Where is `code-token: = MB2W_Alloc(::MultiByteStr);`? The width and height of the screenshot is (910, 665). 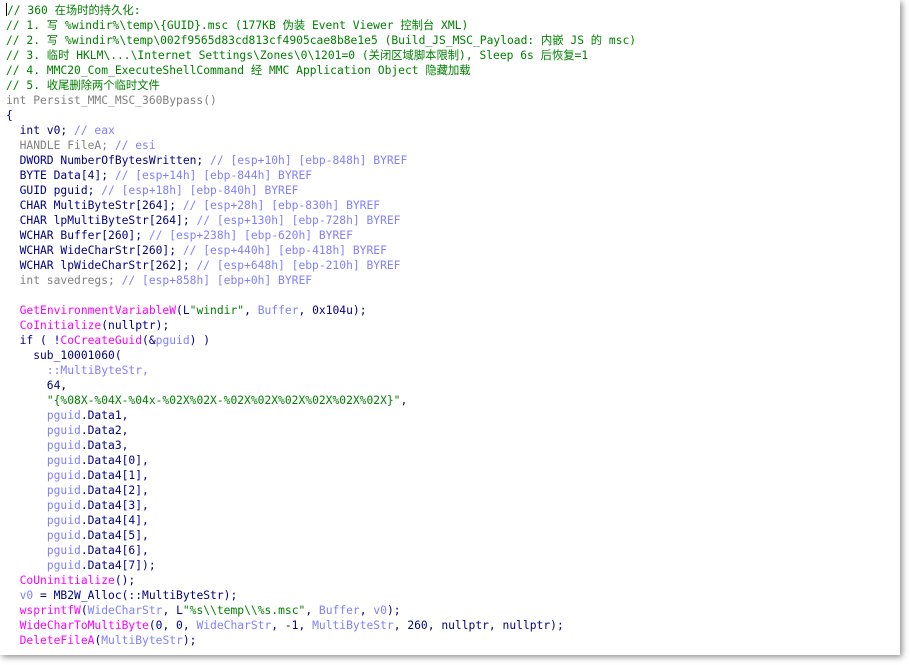 code-token: = MB2W_Alloc(::MultiByteStr); is located at coordinates (135, 595).